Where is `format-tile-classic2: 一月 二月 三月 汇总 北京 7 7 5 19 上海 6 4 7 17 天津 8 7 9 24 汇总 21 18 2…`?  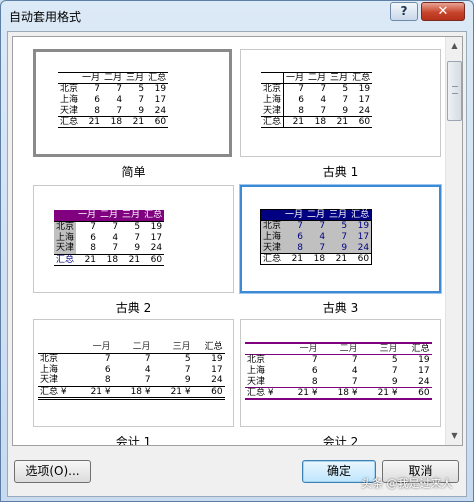 format-tile-classic2: 一月 二月 三月 汇总 北京 7 7 5 19 上海 6 4 7 17 天津 8 7 9 24 汇总 21 18 2… is located at coordinates (133, 239).